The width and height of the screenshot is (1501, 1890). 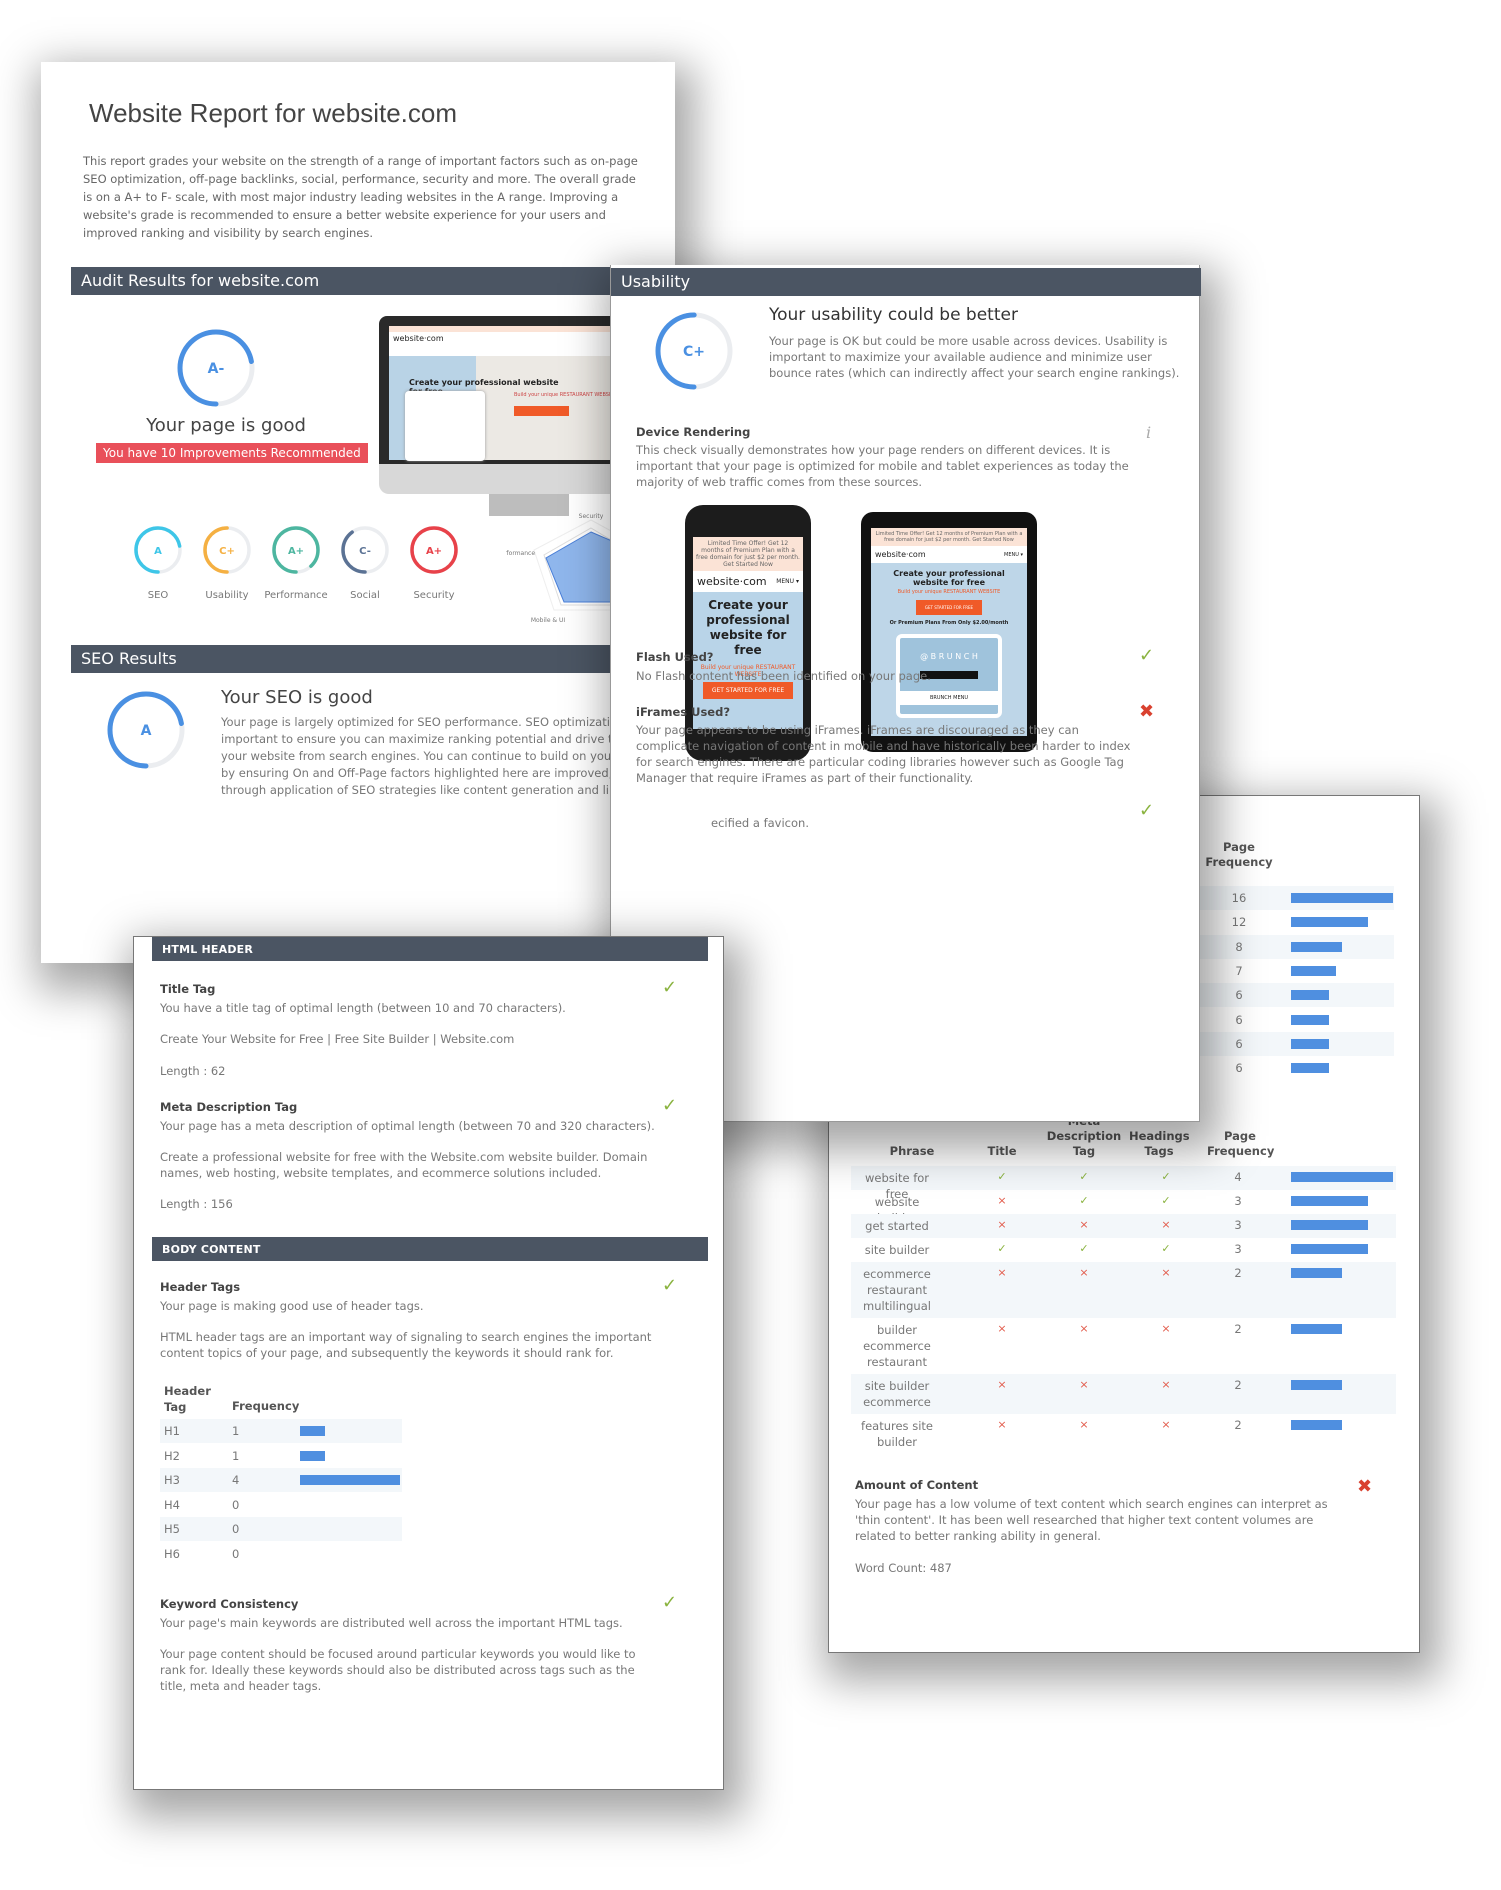 What do you see at coordinates (193, 1071) in the screenshot?
I see `title-tag-length: Length : 62` at bounding box center [193, 1071].